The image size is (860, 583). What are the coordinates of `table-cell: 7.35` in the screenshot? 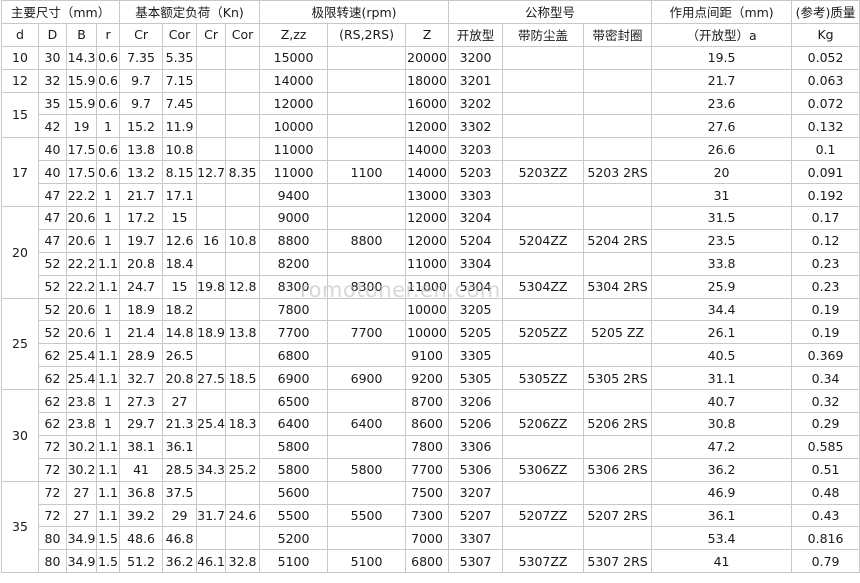 It's located at (141, 57).